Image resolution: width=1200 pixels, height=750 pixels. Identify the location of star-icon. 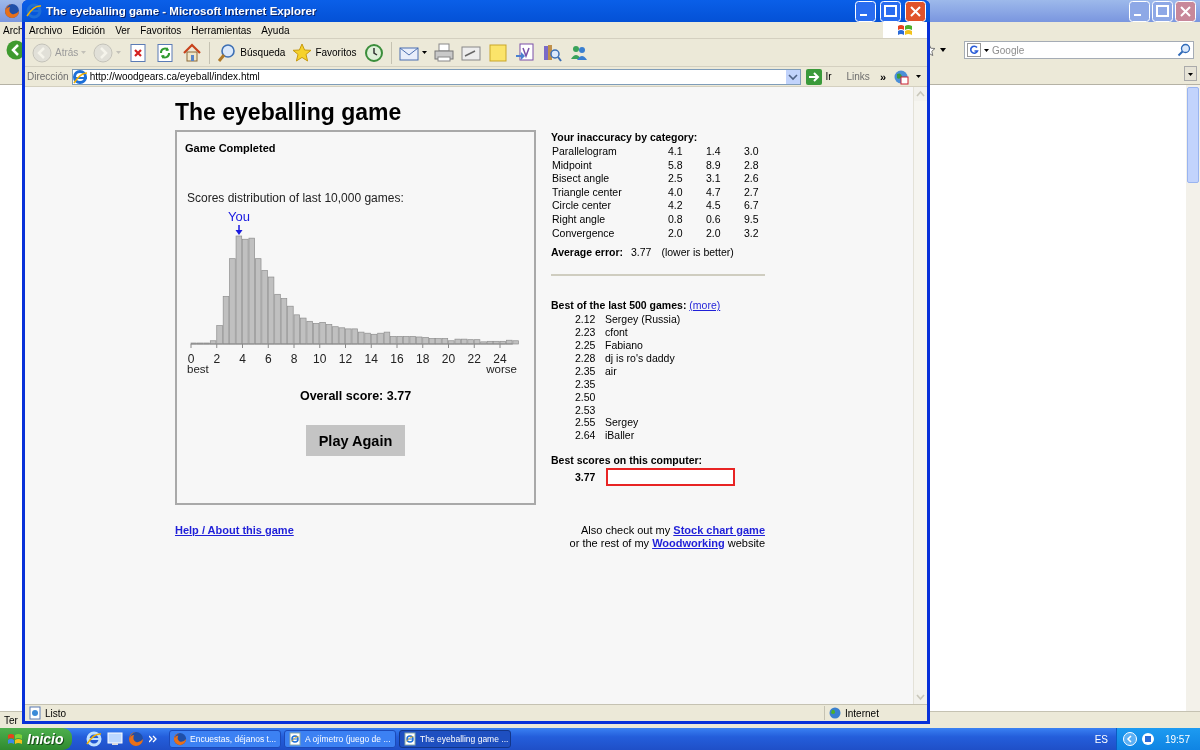
(302, 52).